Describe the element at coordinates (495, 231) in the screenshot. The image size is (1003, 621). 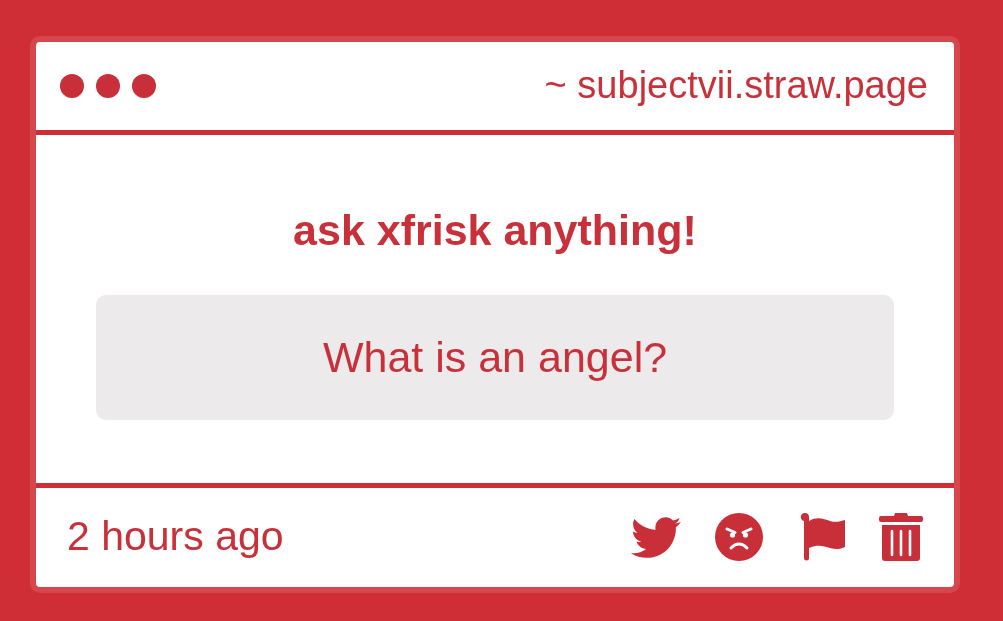
I see `prompt-title: ask xfrisk anything!` at that location.